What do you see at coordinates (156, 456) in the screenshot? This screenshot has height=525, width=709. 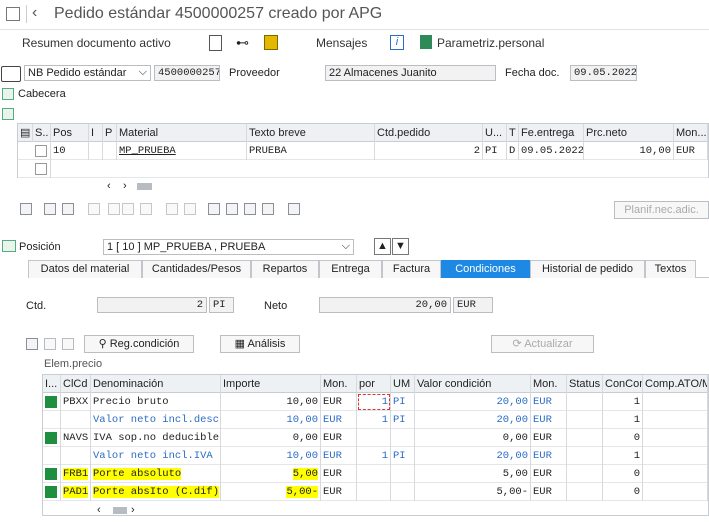 I see `cell-den: Valor neto incl.IVA` at bounding box center [156, 456].